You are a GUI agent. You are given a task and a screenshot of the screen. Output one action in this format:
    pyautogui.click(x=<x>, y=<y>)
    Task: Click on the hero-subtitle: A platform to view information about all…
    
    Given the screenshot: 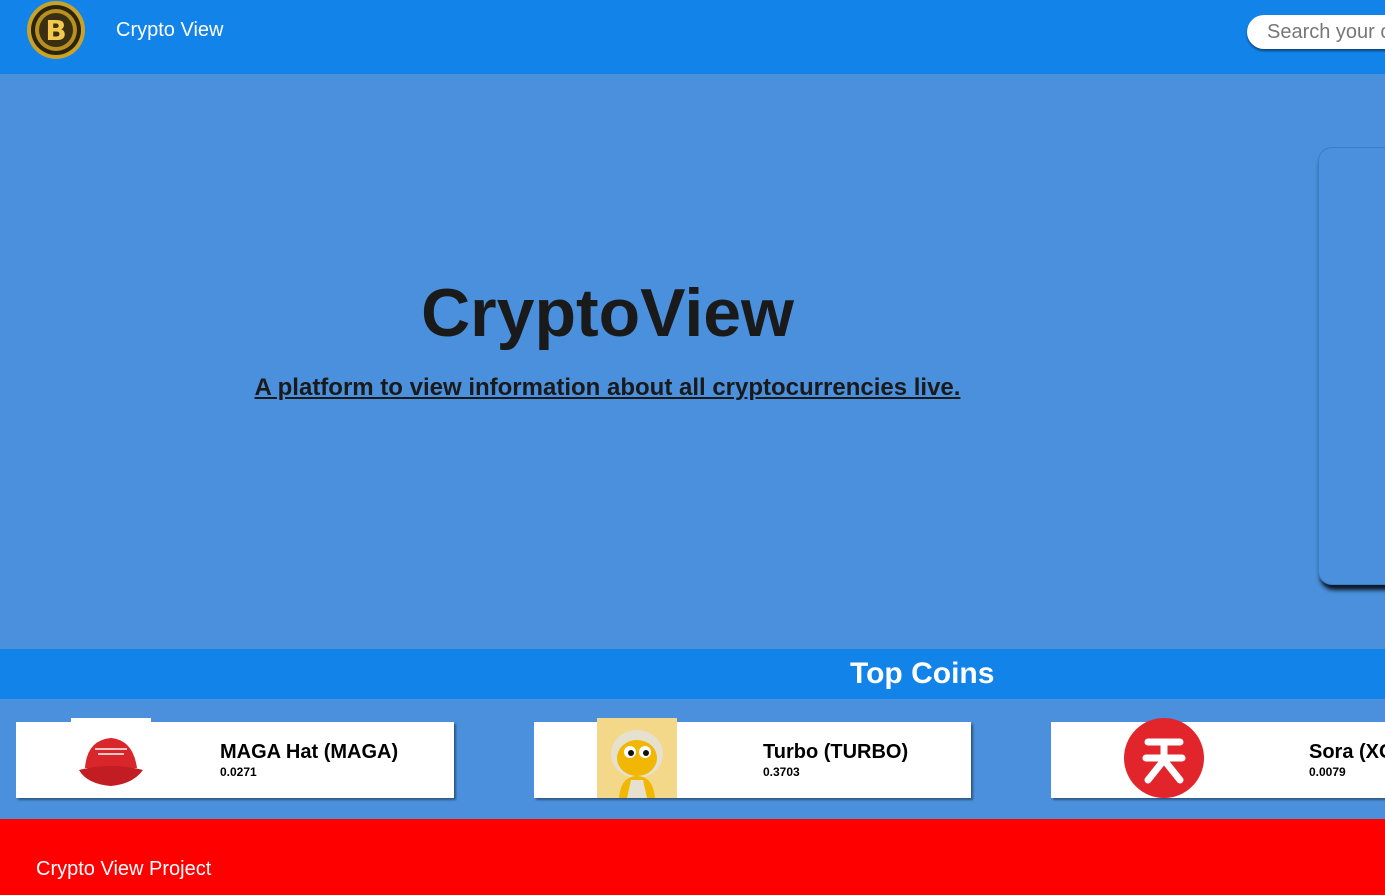 What is the action you would take?
    pyautogui.click(x=607, y=387)
    